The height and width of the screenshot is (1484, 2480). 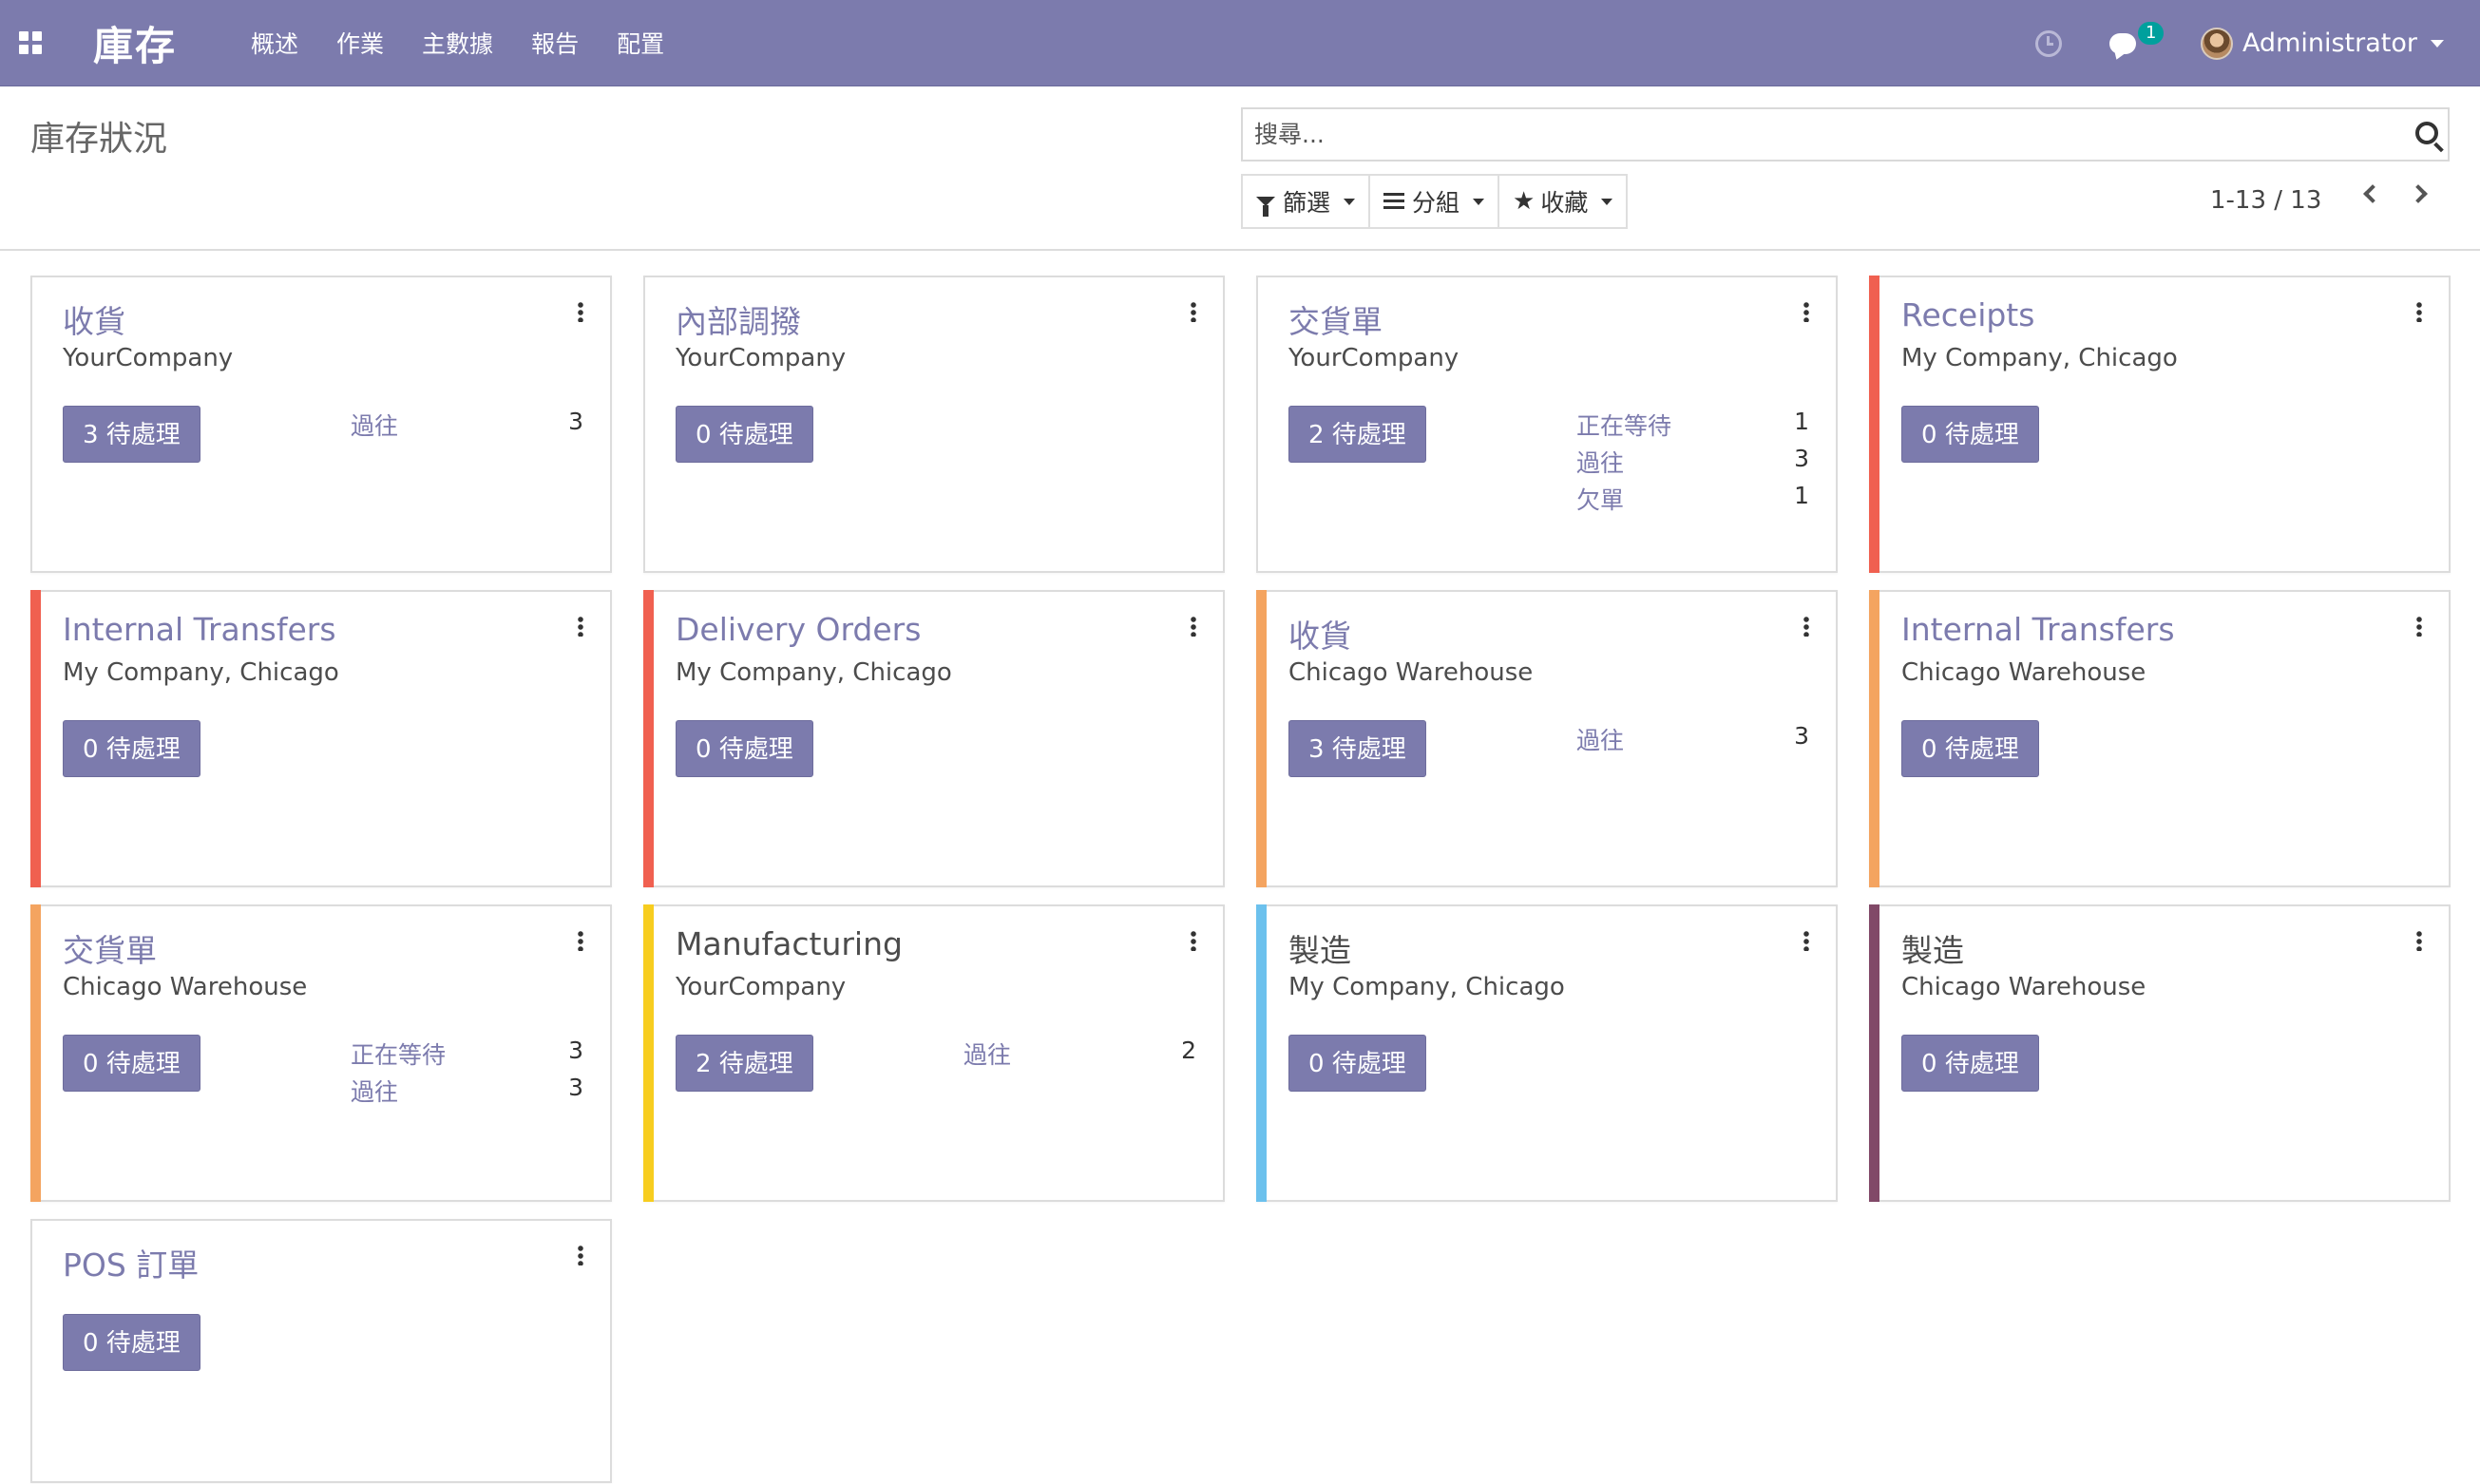 I want to click on user-avatar, so click(x=2216, y=43).